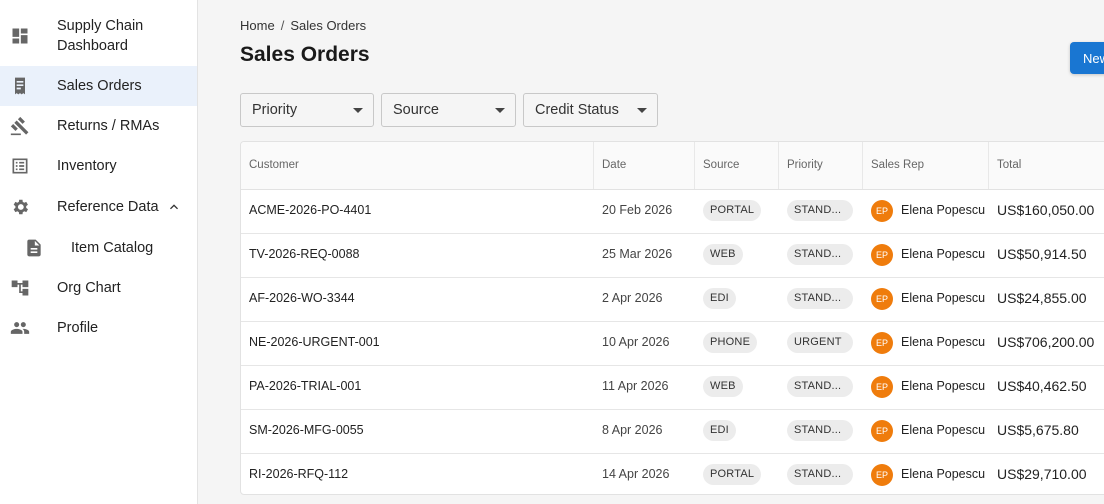  Describe the element at coordinates (302, 298) in the screenshot. I see `customer-cell: AF-2026-WO-3344` at that location.